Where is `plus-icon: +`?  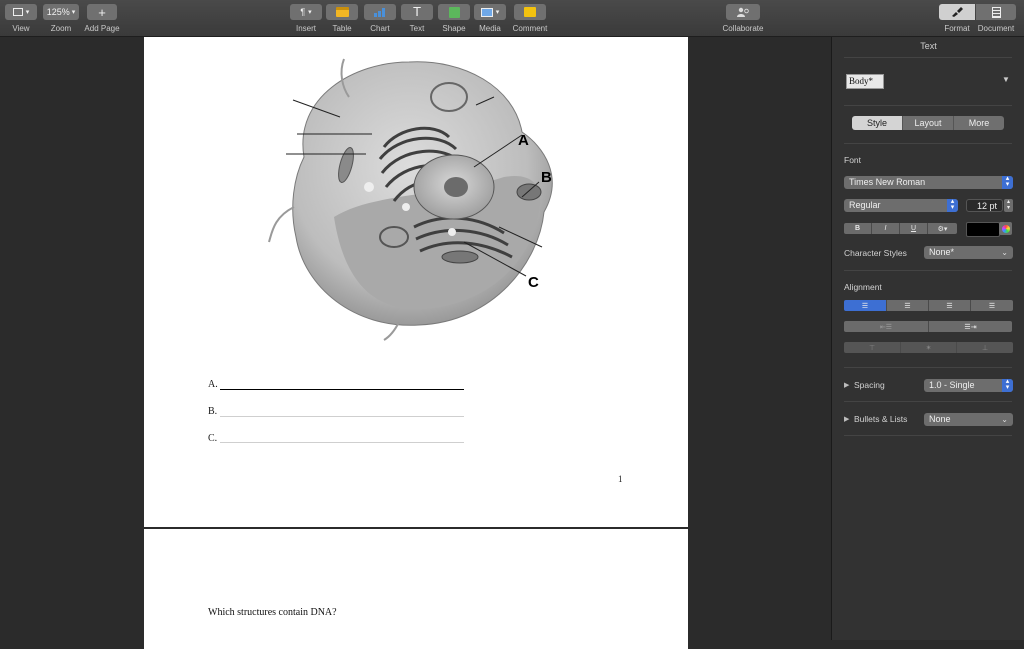 plus-icon: + is located at coordinates (102, 12).